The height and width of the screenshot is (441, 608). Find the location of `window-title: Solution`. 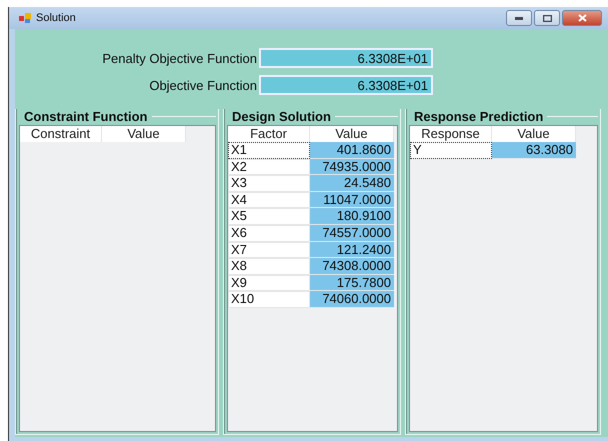

window-title: Solution is located at coordinates (56, 18).